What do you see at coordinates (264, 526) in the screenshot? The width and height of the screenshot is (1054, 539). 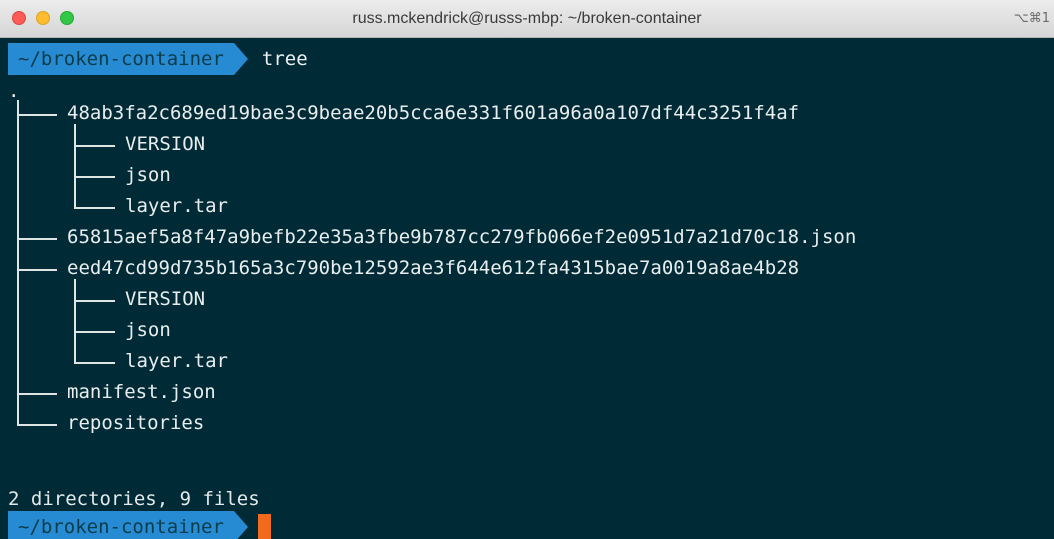 I see `text-cursor` at bounding box center [264, 526].